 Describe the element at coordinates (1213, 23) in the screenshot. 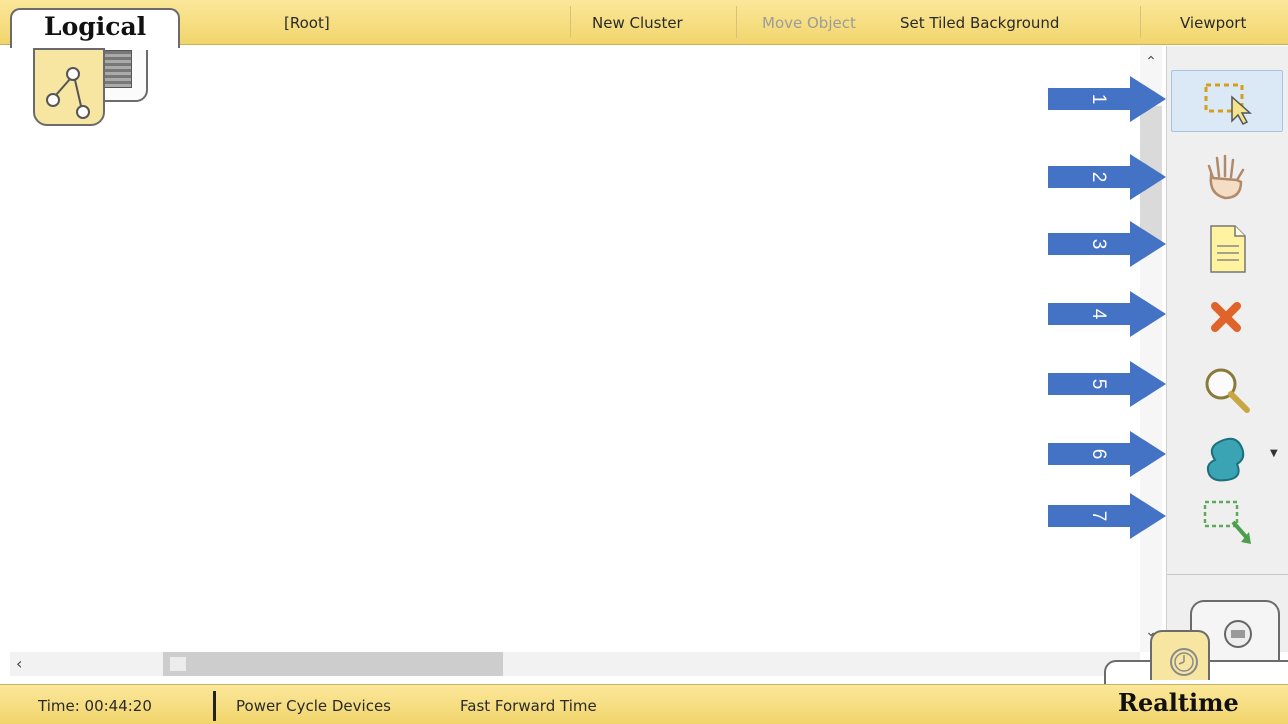

I see `viewport-button: Viewport` at that location.